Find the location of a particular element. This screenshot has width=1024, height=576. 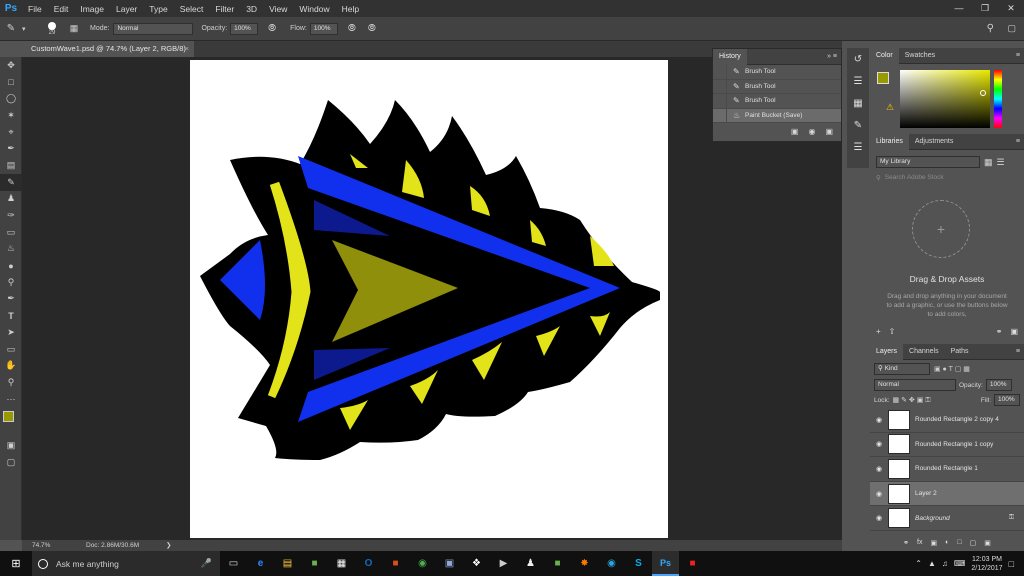

zoom-tool-icon: ⚲ is located at coordinates (11, 382).